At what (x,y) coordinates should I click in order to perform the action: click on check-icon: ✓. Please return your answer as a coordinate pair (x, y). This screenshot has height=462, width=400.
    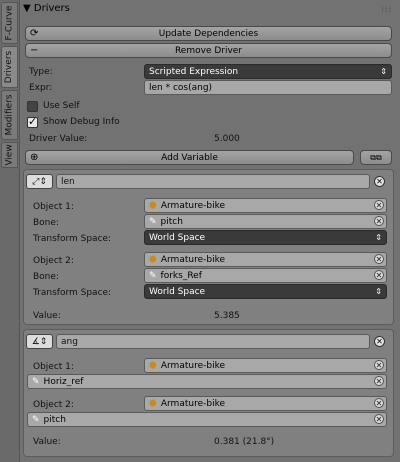
    Looking at the image, I should click on (33, 121).